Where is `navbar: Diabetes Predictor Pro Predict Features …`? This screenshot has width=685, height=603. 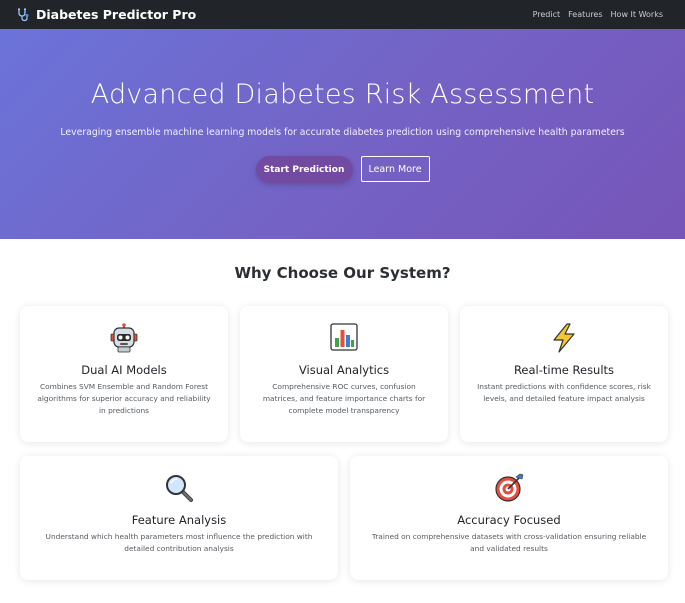
navbar: Diabetes Predictor Pro Predict Features … is located at coordinates (342, 14).